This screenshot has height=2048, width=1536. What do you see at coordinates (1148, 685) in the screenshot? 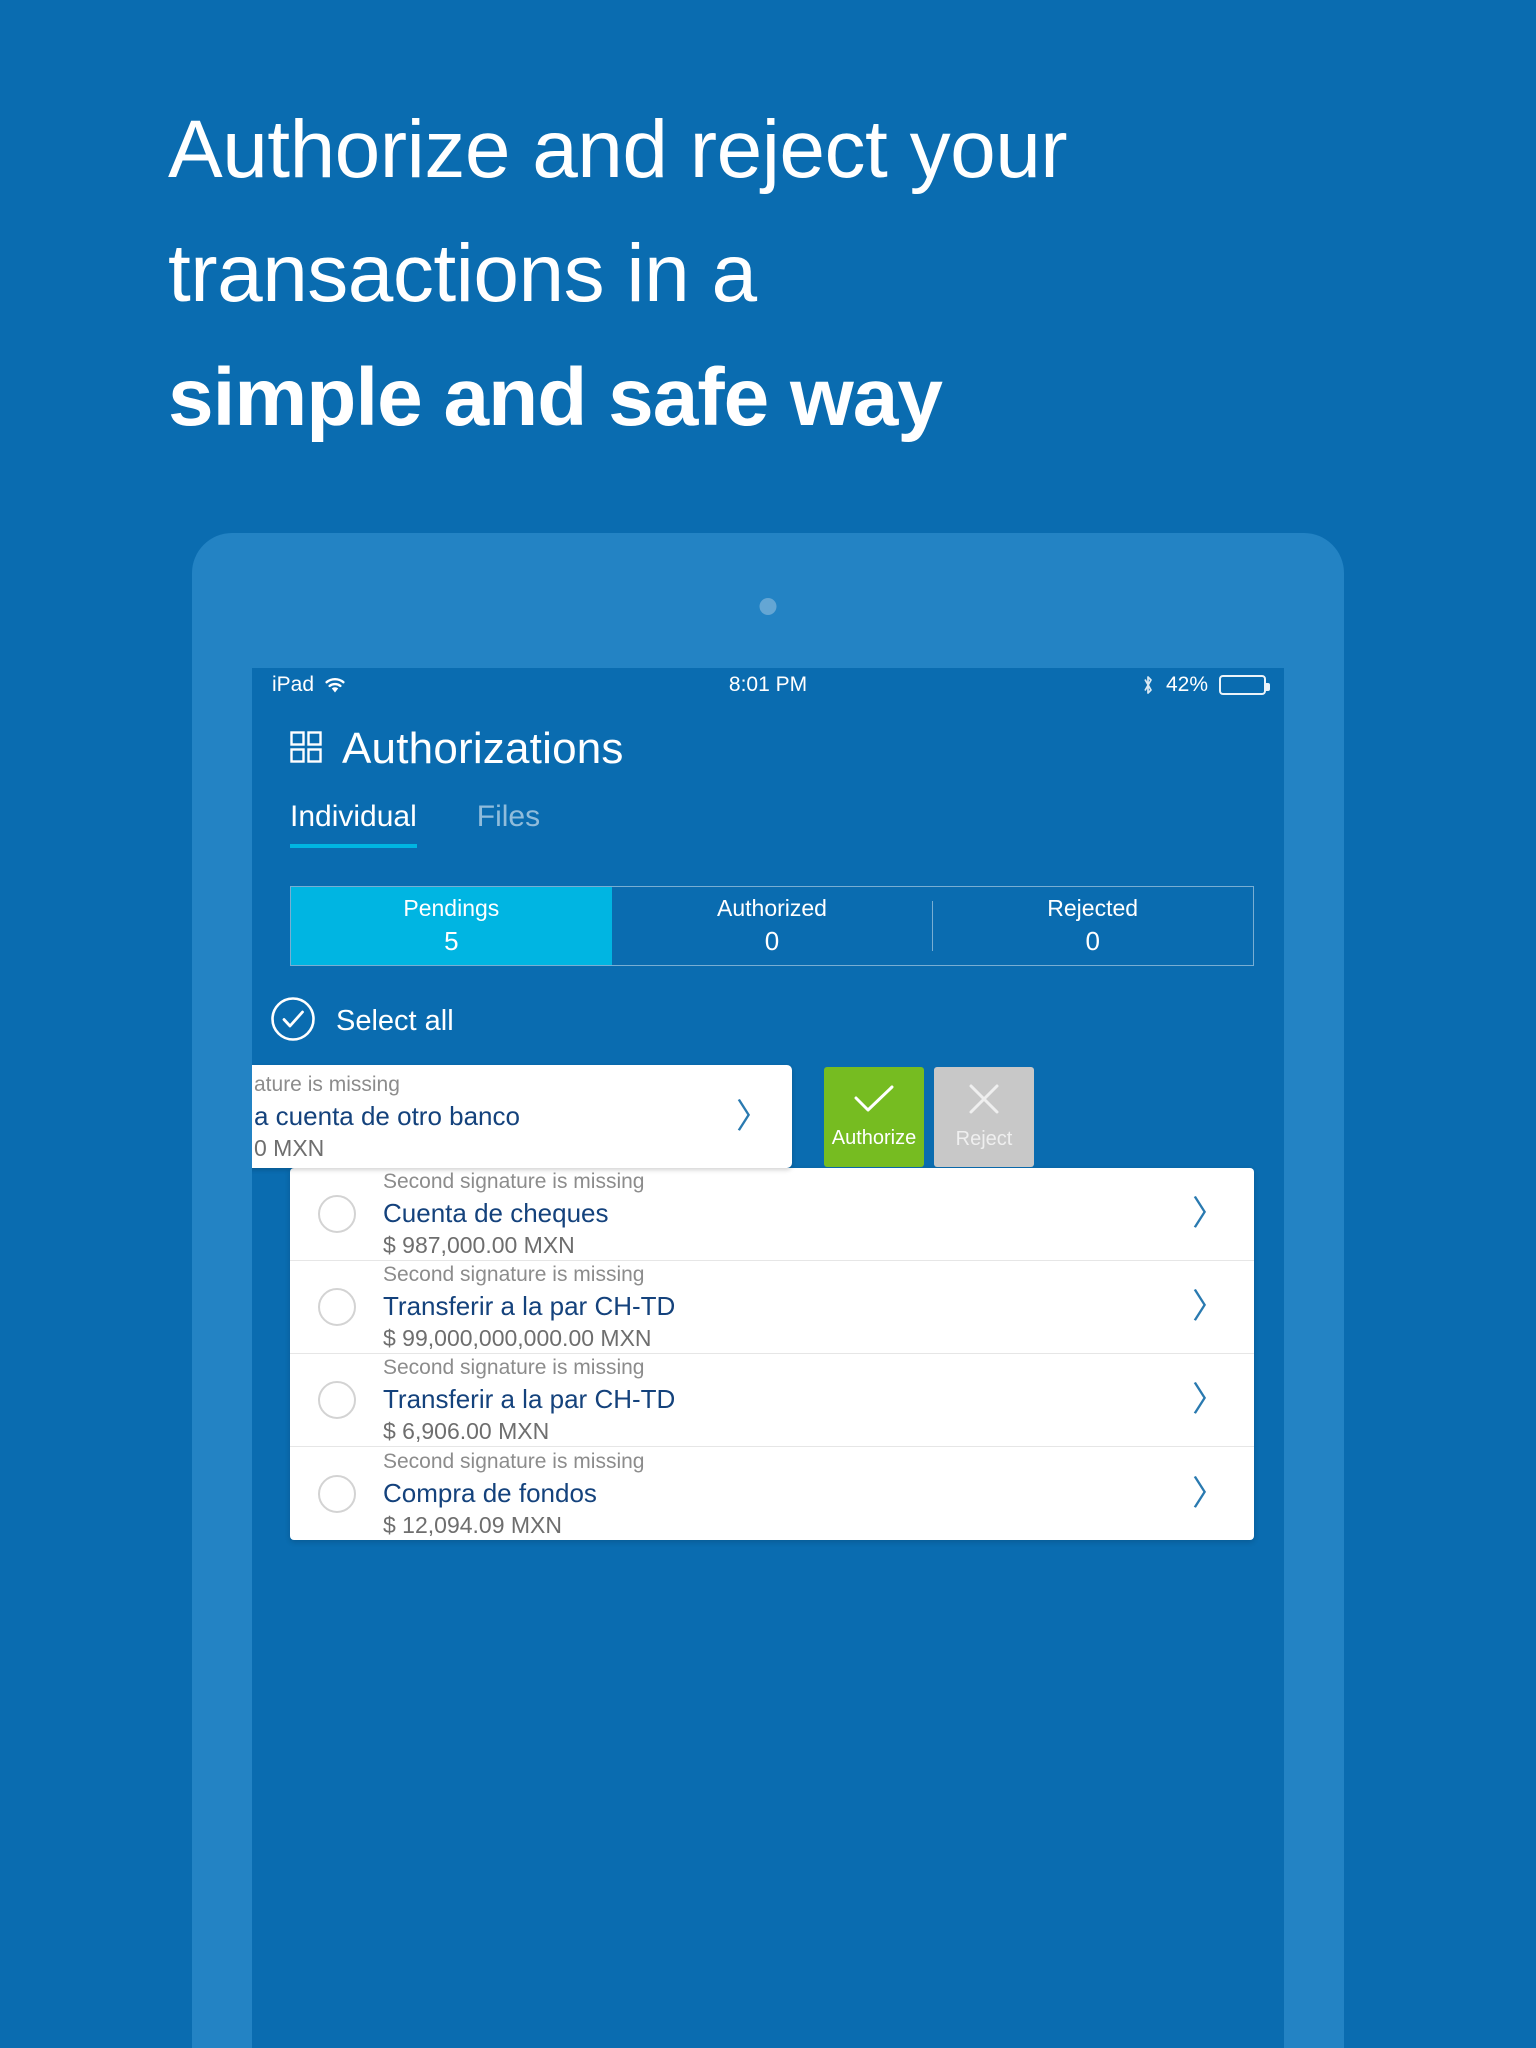
I see `bluetooth-icon` at bounding box center [1148, 685].